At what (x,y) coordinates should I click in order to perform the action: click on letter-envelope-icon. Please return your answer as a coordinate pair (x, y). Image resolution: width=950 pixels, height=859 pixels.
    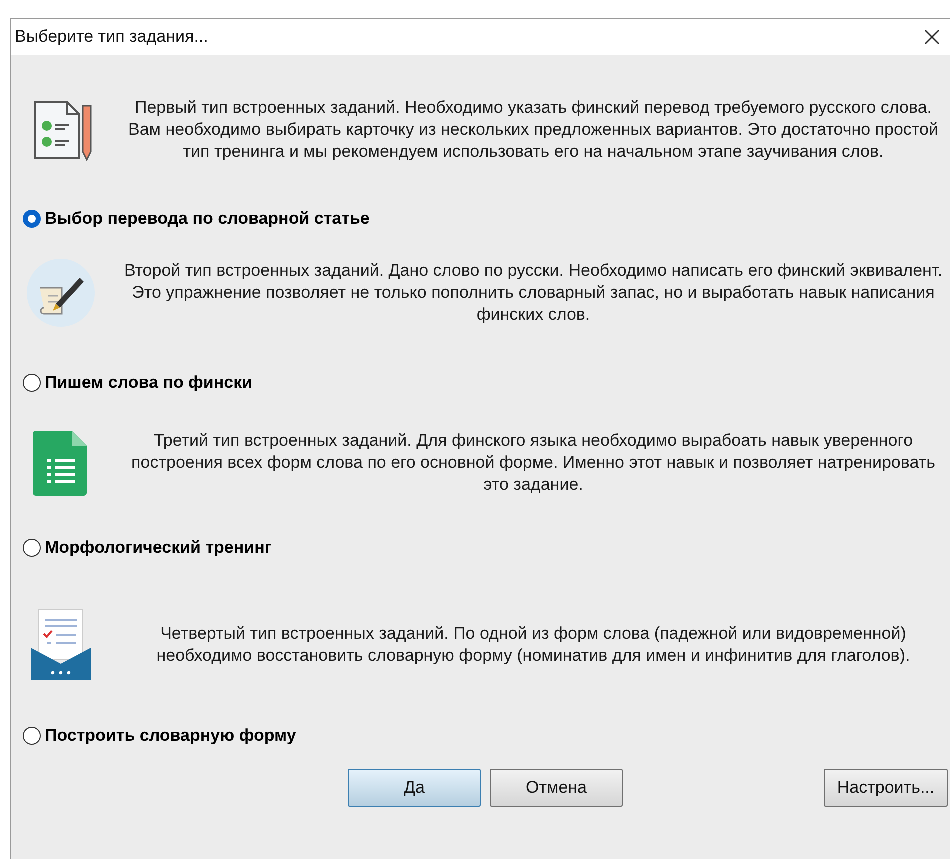
    Looking at the image, I should click on (61, 645).